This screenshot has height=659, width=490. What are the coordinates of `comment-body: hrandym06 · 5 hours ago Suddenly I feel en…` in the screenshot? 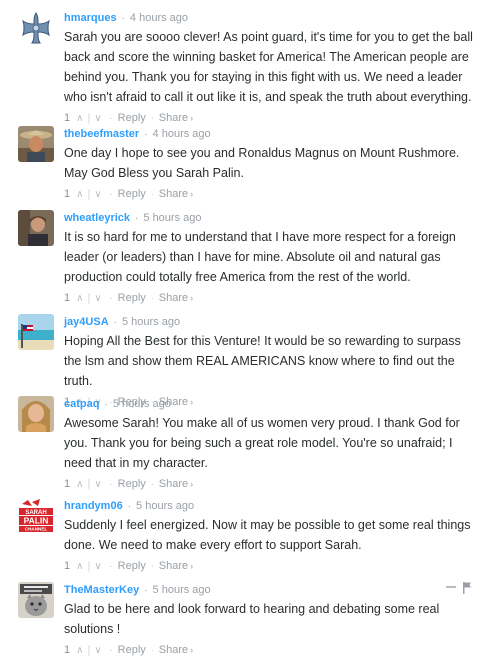 It's located at (270, 536).